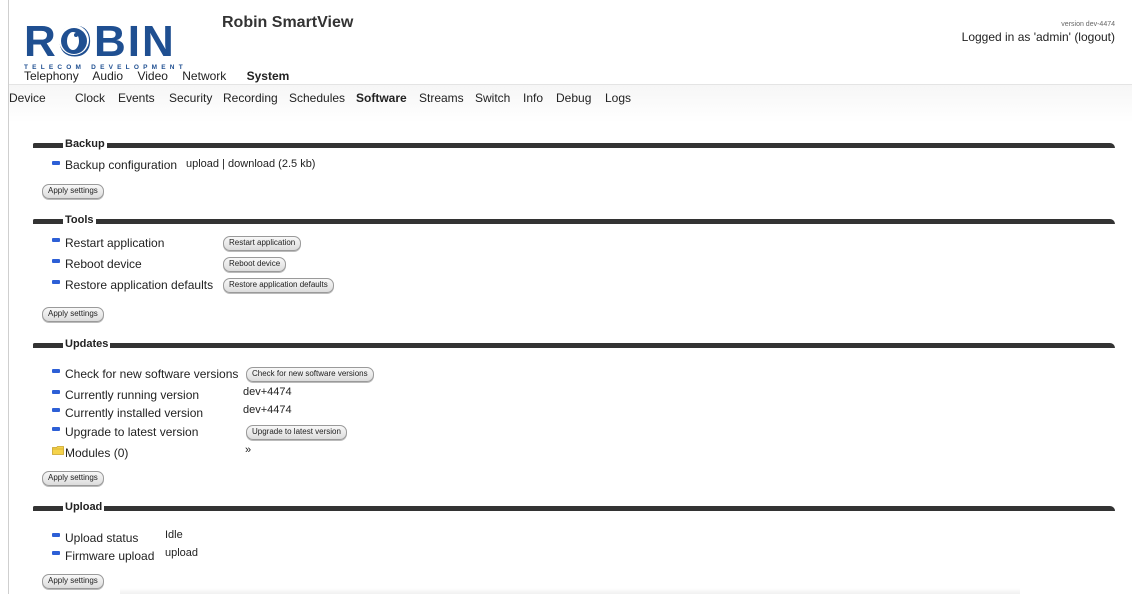 The height and width of the screenshot is (594, 1132). Describe the element at coordinates (132, 395) in the screenshot. I see `running-version-label: Currently running version` at that location.